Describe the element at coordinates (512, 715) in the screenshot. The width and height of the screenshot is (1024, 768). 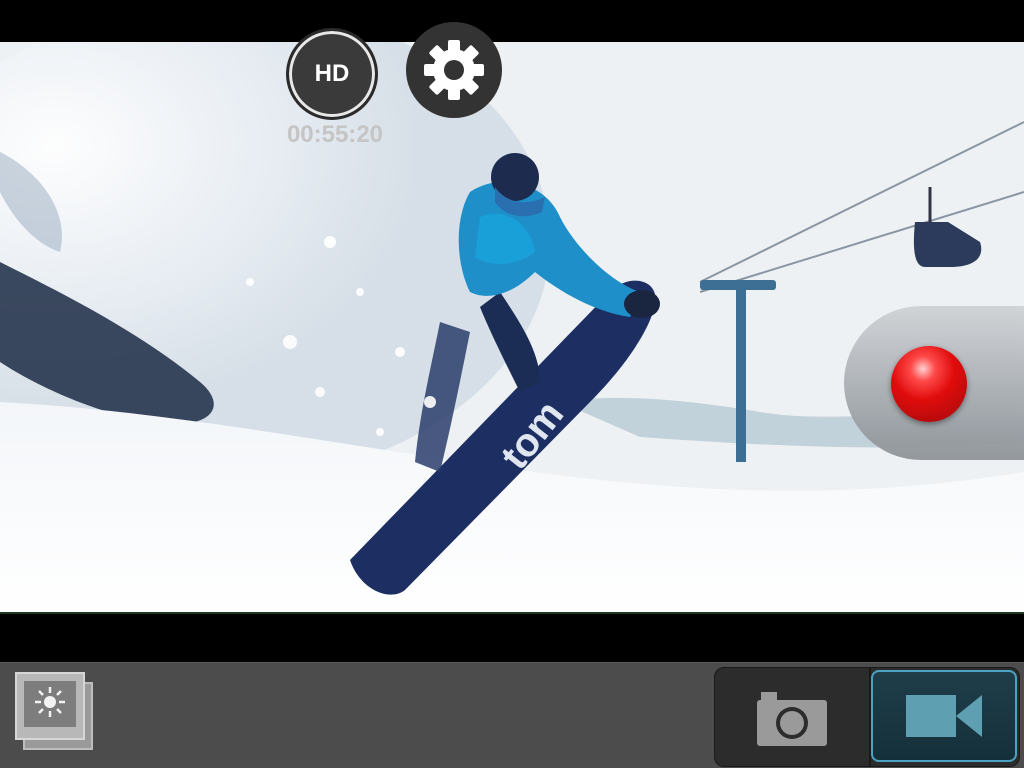
I see `bottom-toolbar` at that location.